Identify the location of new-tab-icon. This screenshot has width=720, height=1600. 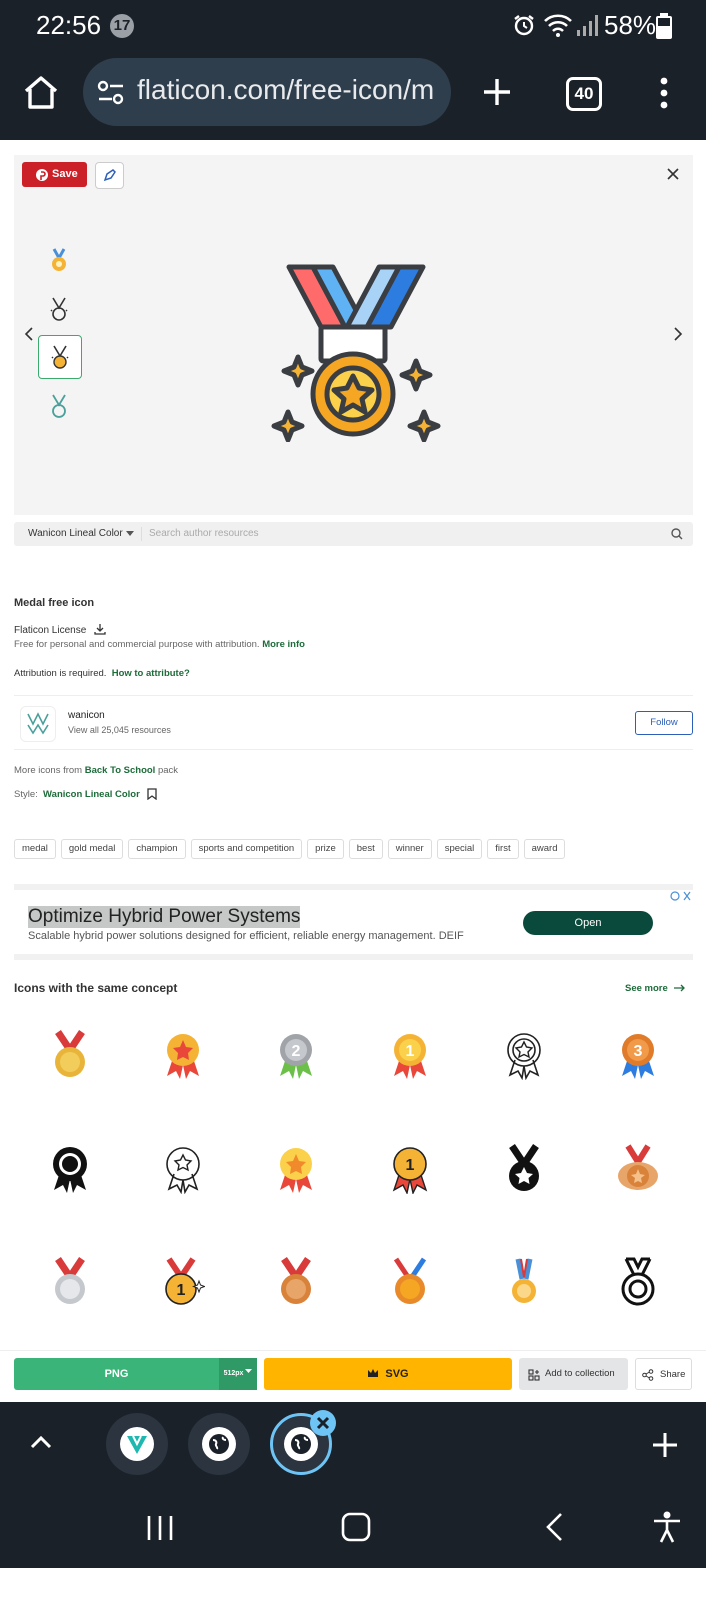
(497, 92).